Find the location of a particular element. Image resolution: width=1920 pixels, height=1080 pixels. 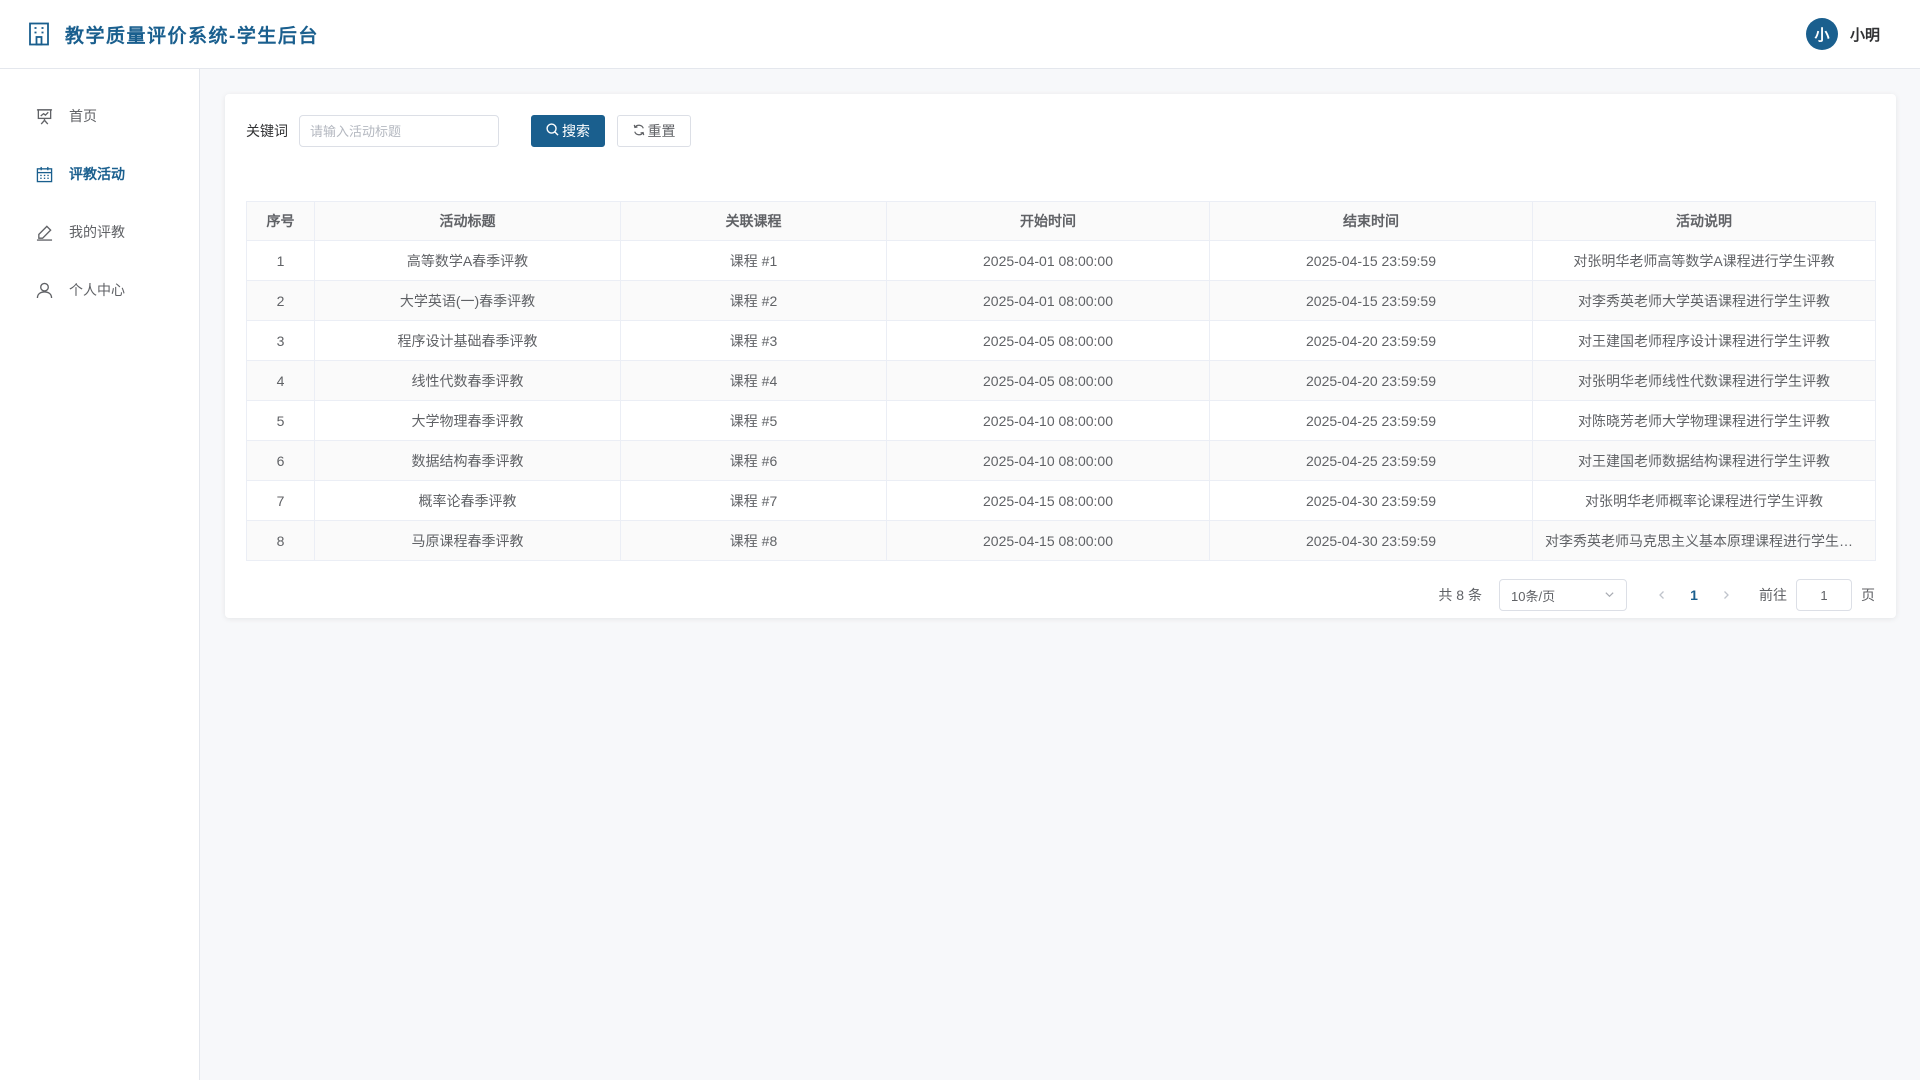

sidebar-item-profile: 个人中心 is located at coordinates (99, 290).